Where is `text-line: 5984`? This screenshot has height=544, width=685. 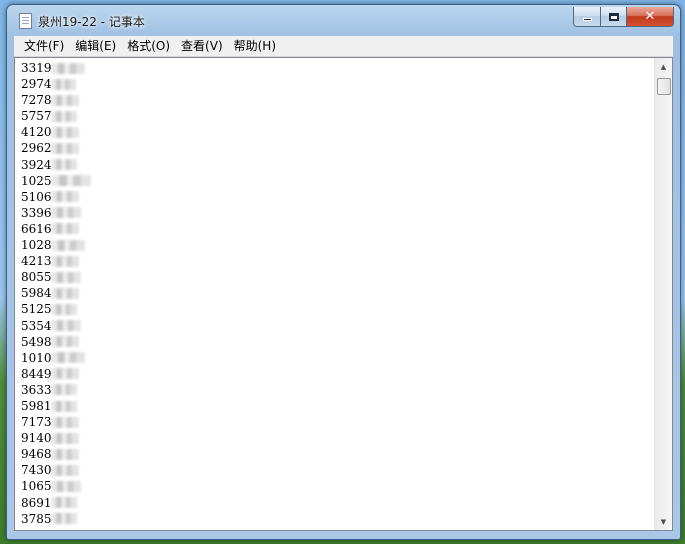
text-line: 5984 is located at coordinates (337, 293).